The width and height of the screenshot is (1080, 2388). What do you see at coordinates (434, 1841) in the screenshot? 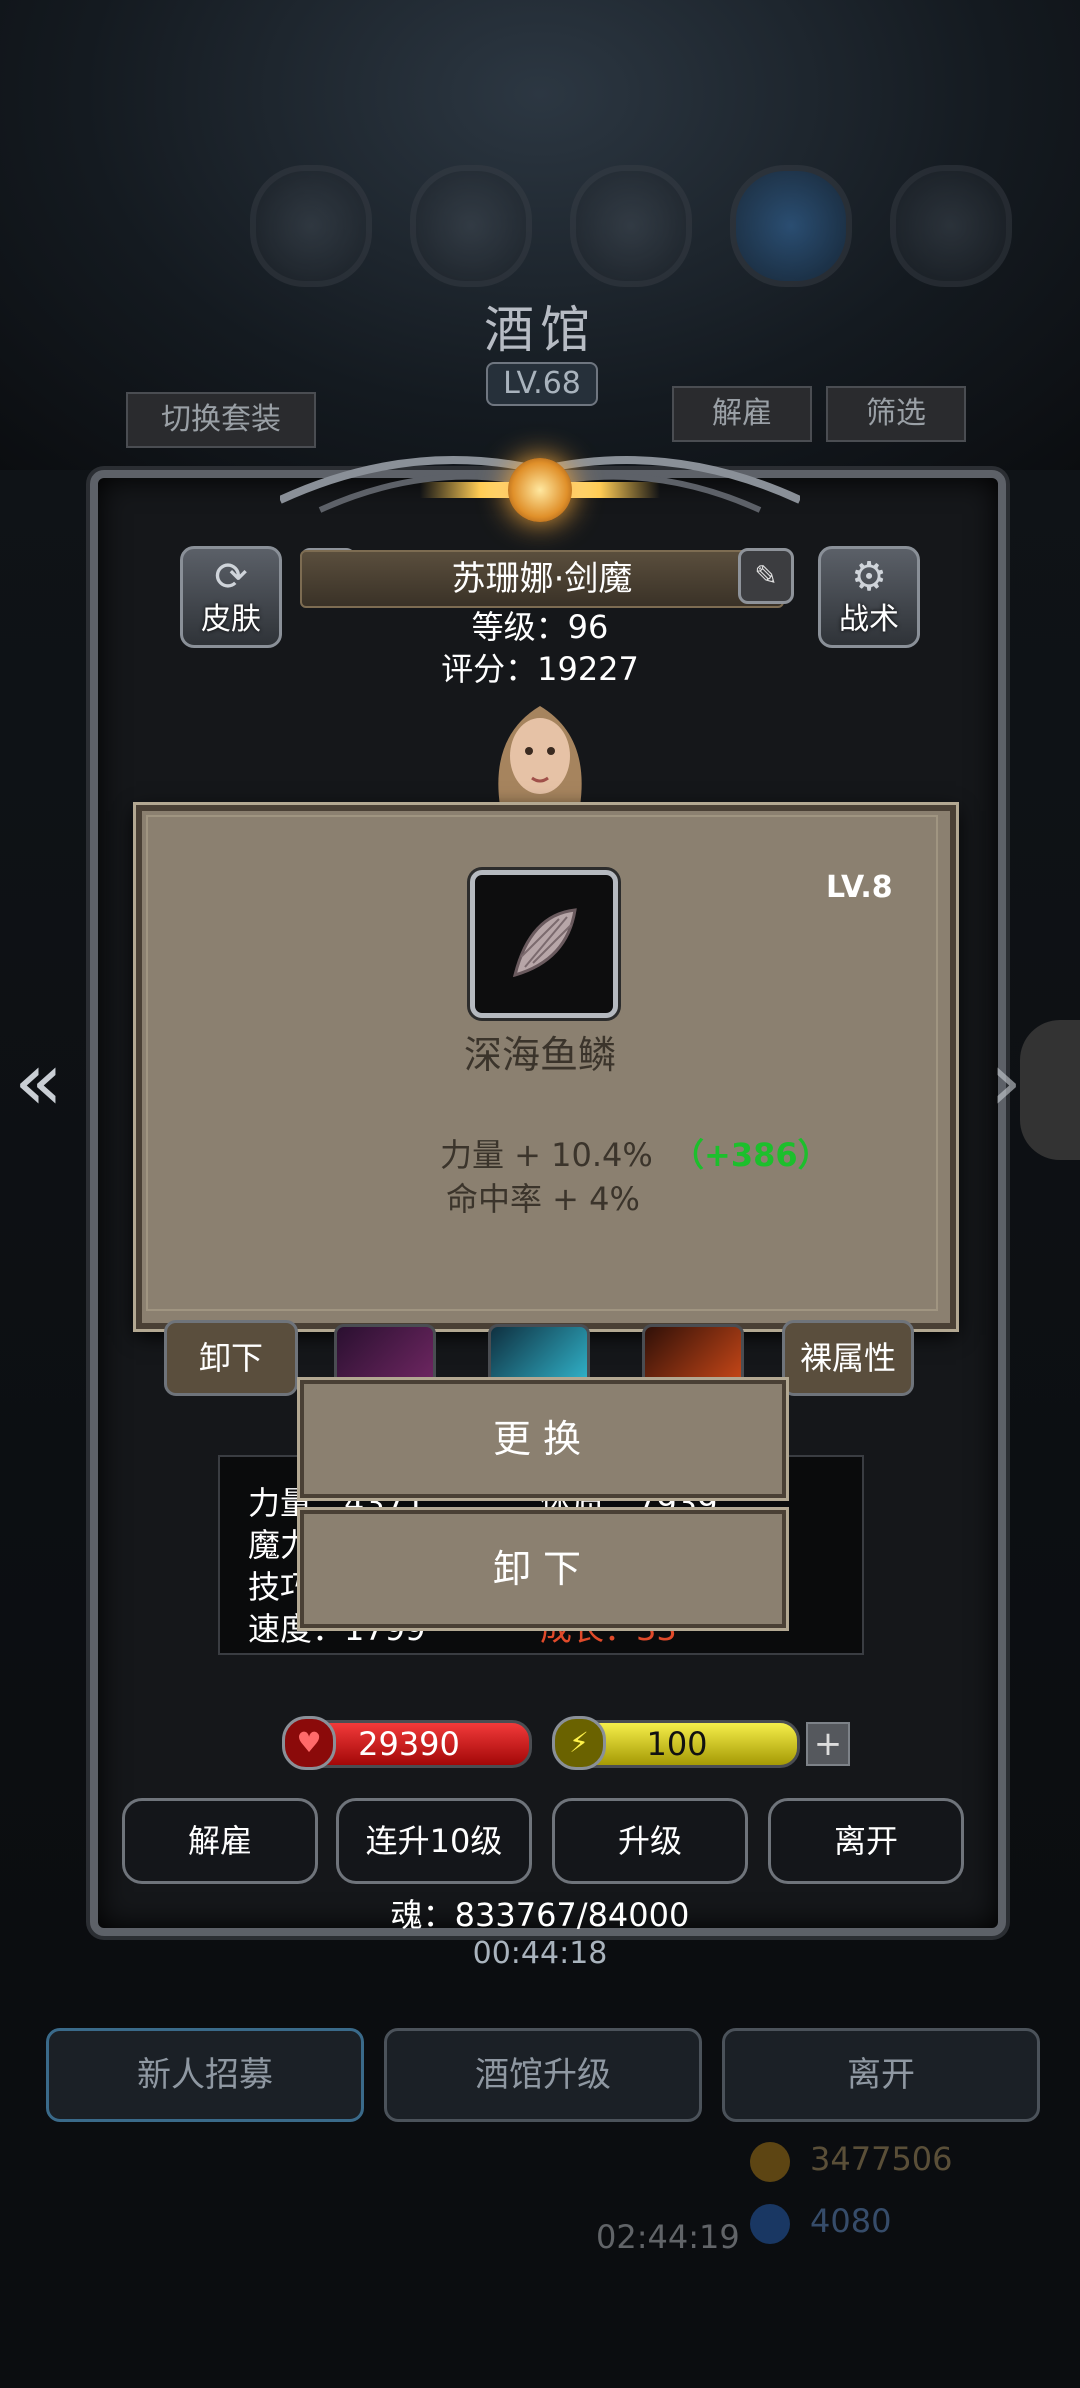
I see `level-up-10-button: 连升10级` at bounding box center [434, 1841].